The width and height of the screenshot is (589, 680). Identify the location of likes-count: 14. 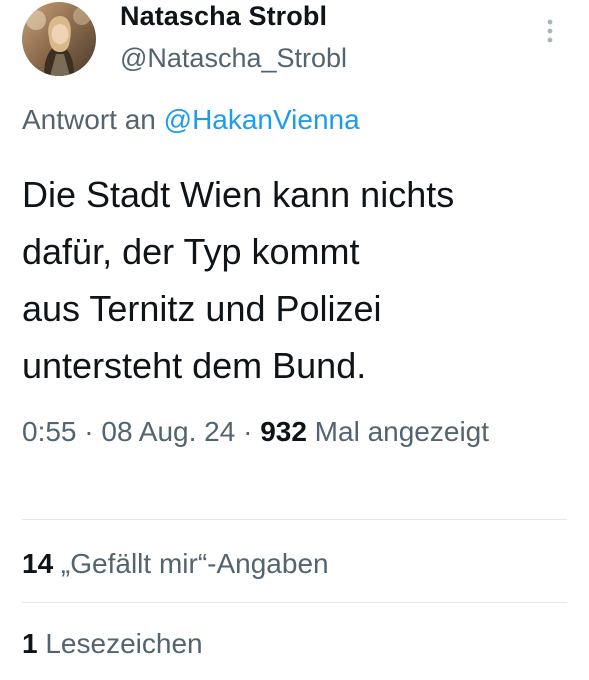
(38, 563).